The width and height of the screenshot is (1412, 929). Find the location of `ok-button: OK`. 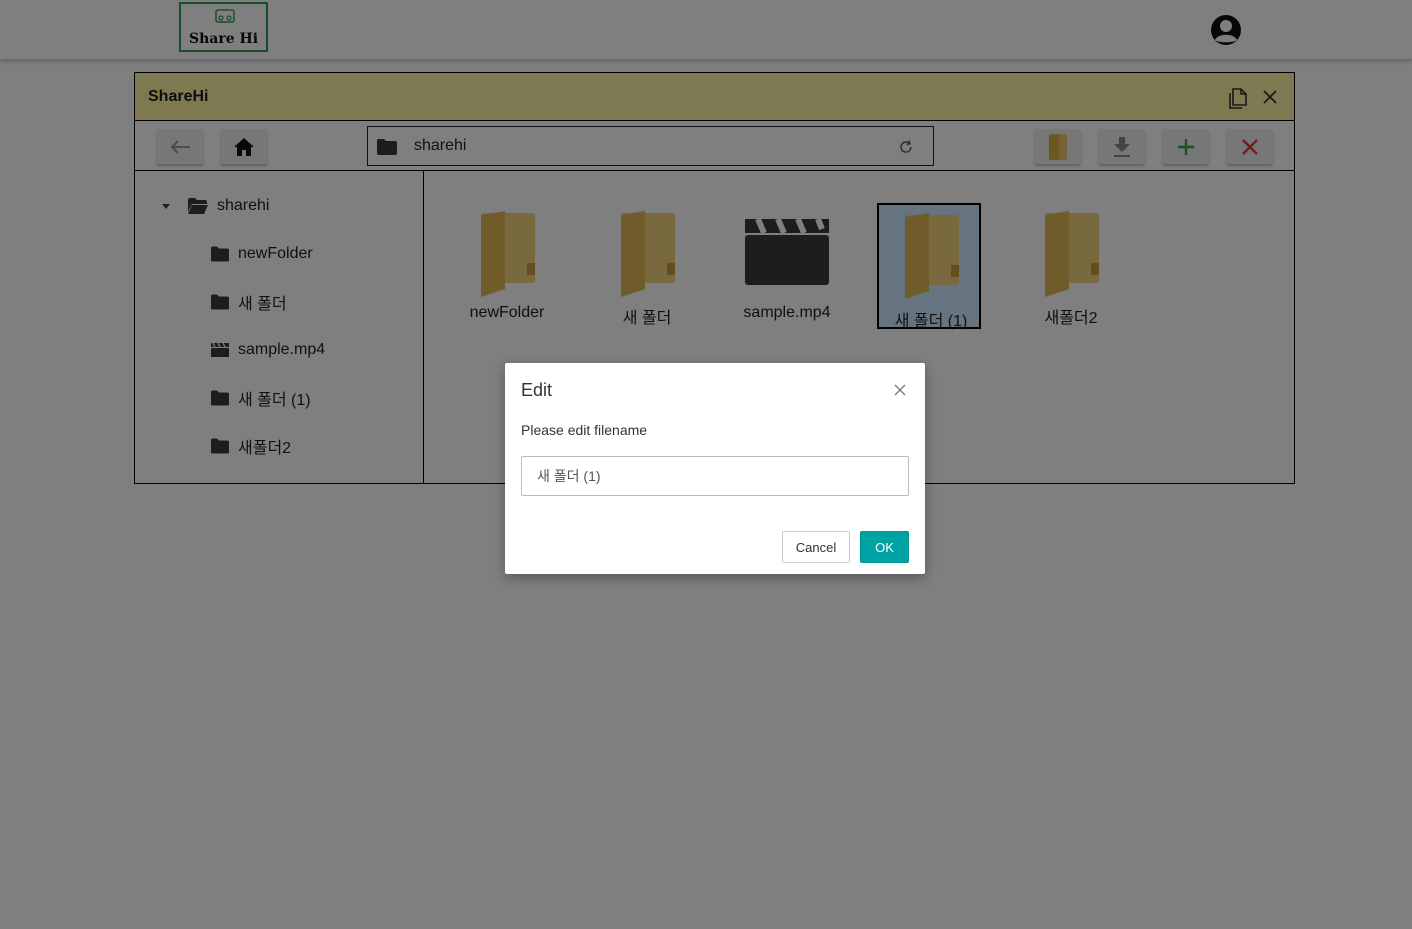

ok-button: OK is located at coordinates (884, 547).